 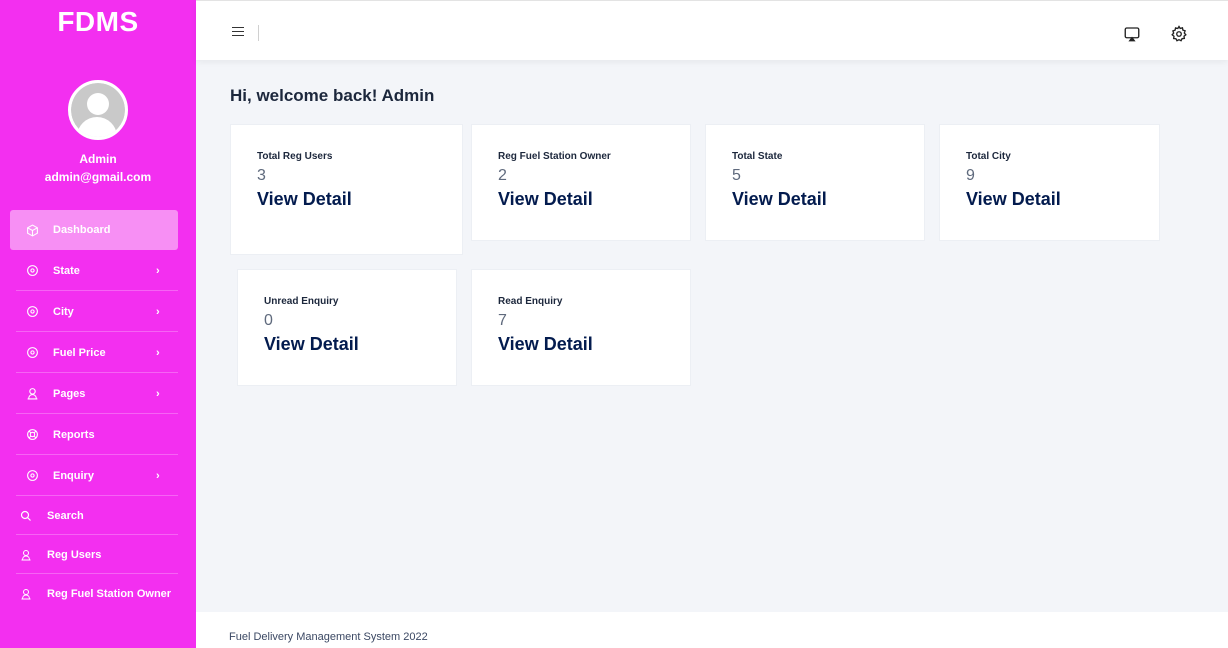 I want to click on stat-card-total-state: Total State 5 View Detail, so click(x=815, y=182).